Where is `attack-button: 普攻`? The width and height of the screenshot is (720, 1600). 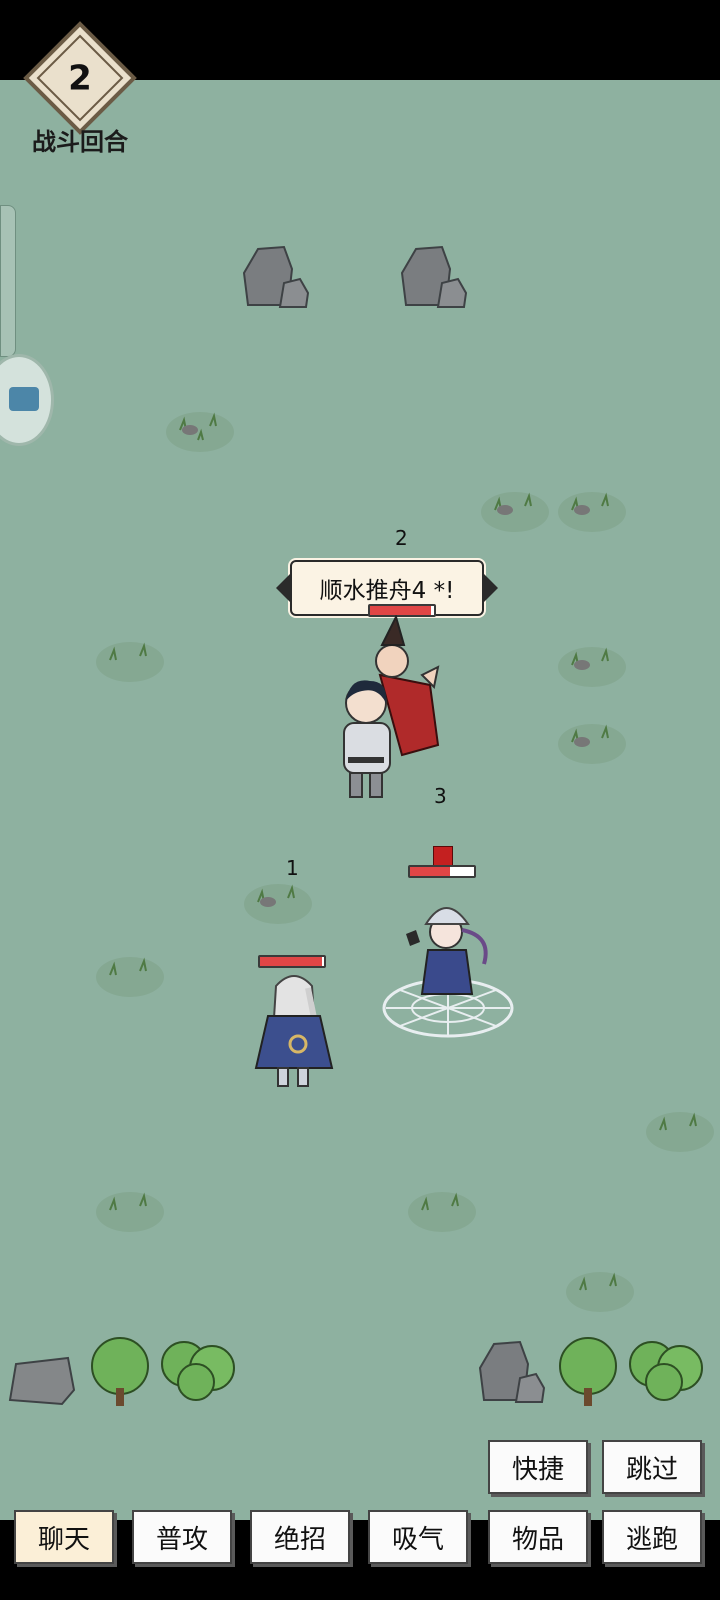
attack-button: 普攻 is located at coordinates (182, 1537).